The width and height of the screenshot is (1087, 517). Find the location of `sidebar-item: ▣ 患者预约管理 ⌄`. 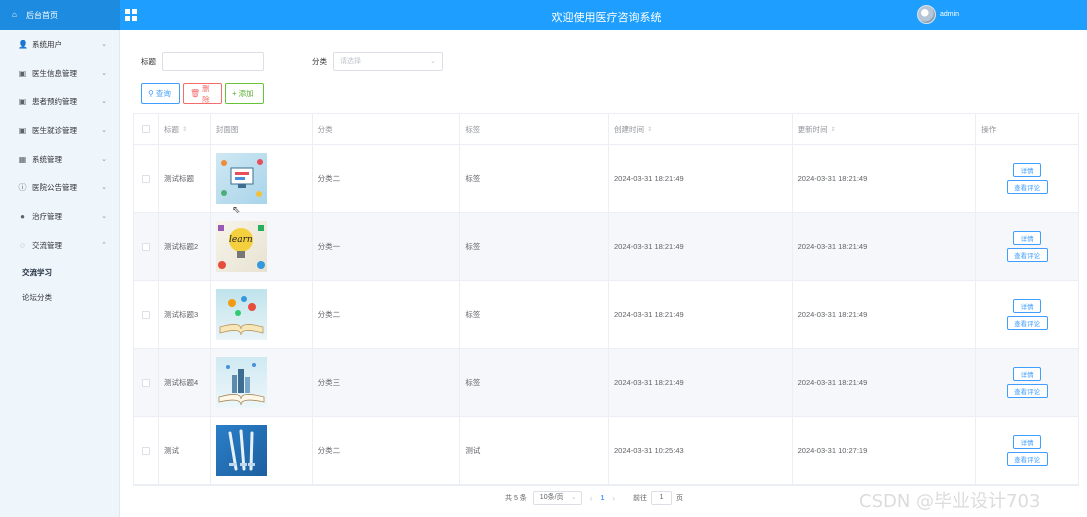

sidebar-item: ▣ 患者预约管理 ⌄ is located at coordinates (59, 101).